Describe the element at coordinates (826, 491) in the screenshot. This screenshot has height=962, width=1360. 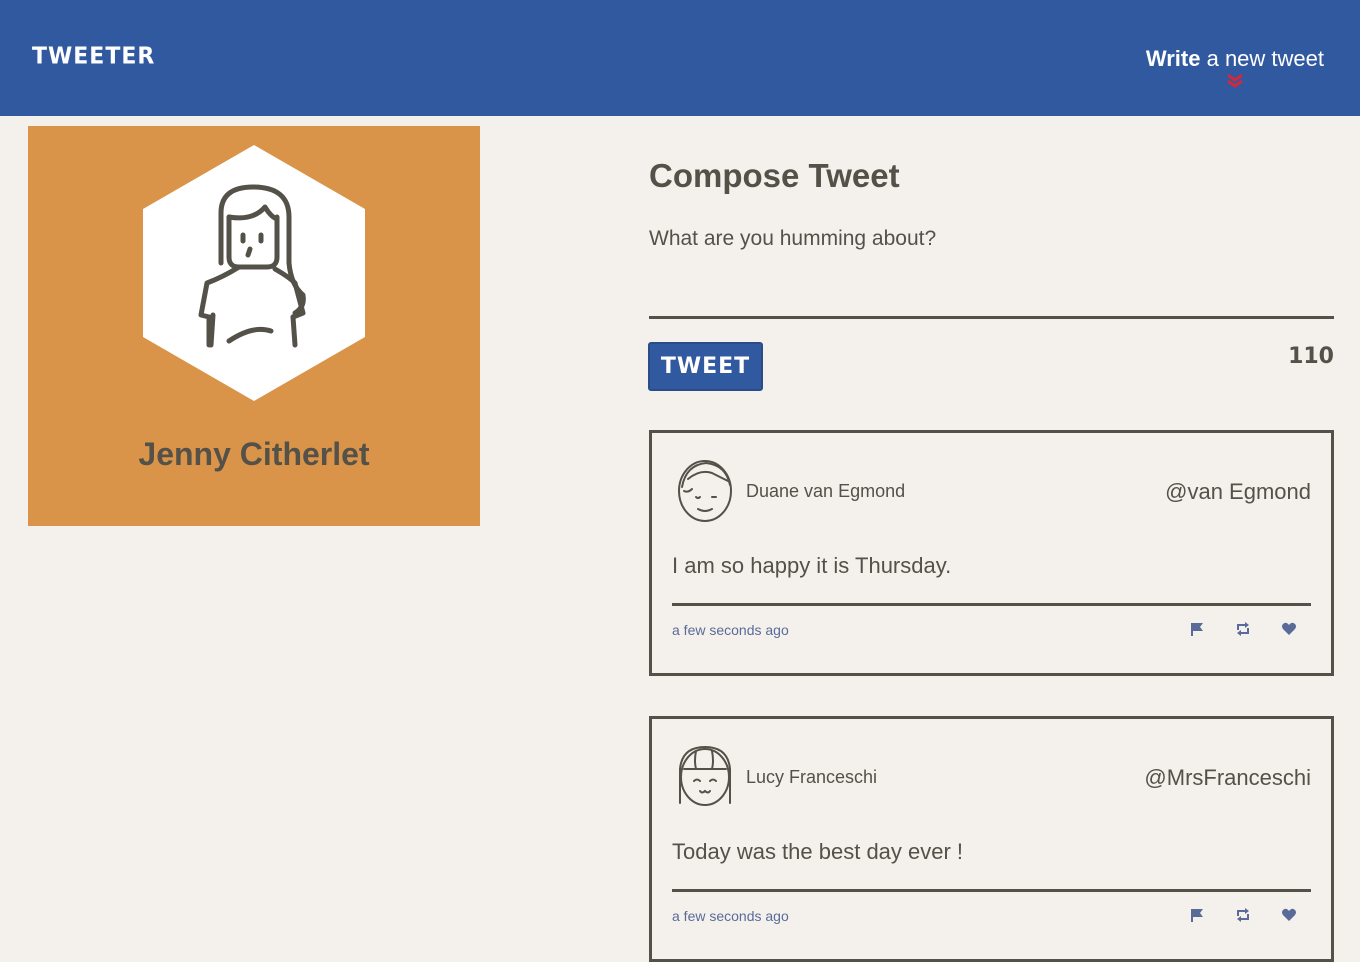
I see `tweet-author: Duane van Egmond` at that location.